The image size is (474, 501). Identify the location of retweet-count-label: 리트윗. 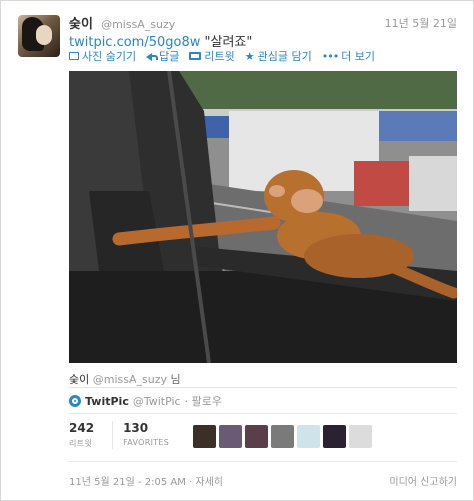
(80, 443).